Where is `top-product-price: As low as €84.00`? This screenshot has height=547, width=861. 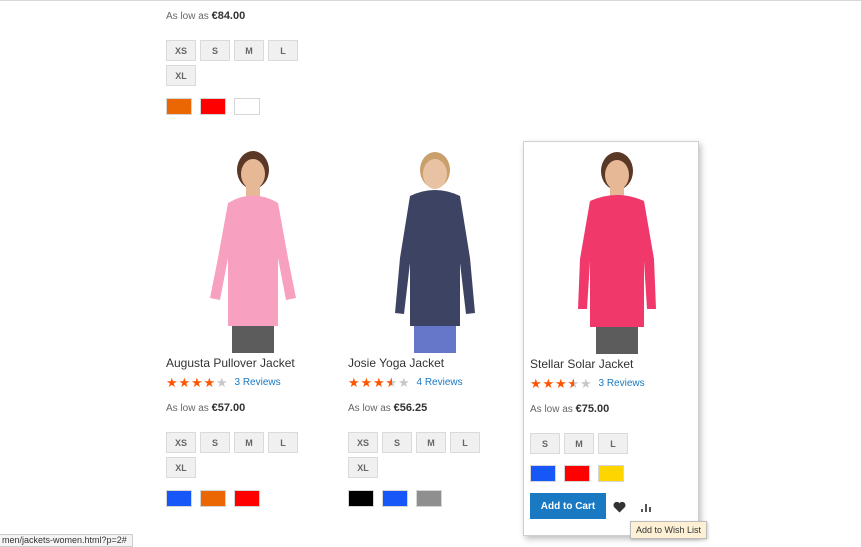
top-product-price: As low as €84.00 is located at coordinates (206, 16).